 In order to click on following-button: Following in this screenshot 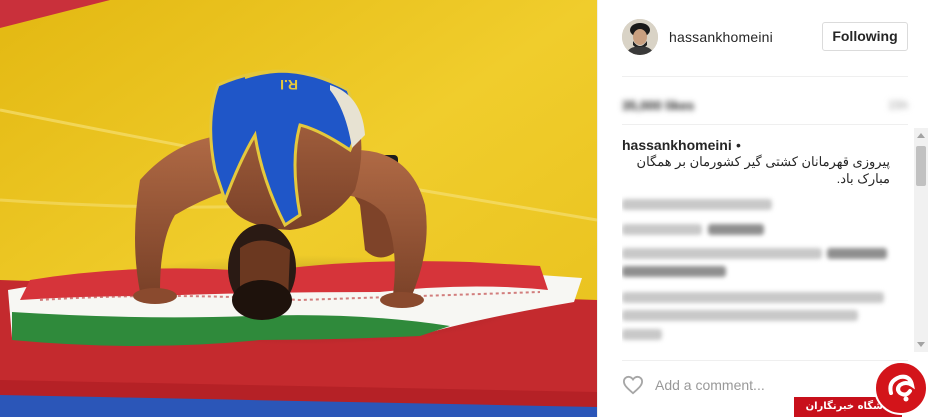, I will do `click(865, 36)`.